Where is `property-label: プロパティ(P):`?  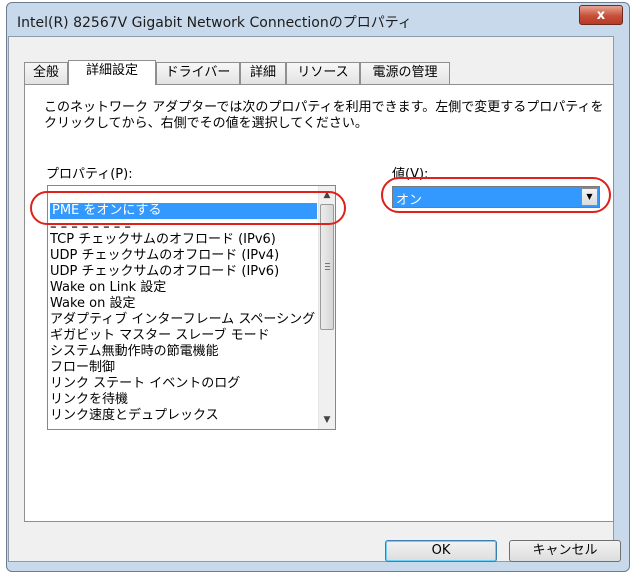
property-label: プロパティ(P): is located at coordinates (89, 174).